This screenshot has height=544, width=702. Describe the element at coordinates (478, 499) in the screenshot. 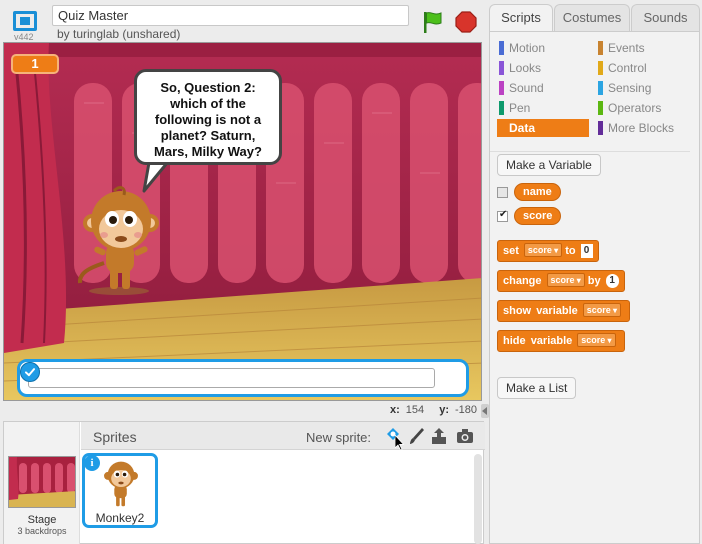

I see `sprites-scrollbar` at that location.